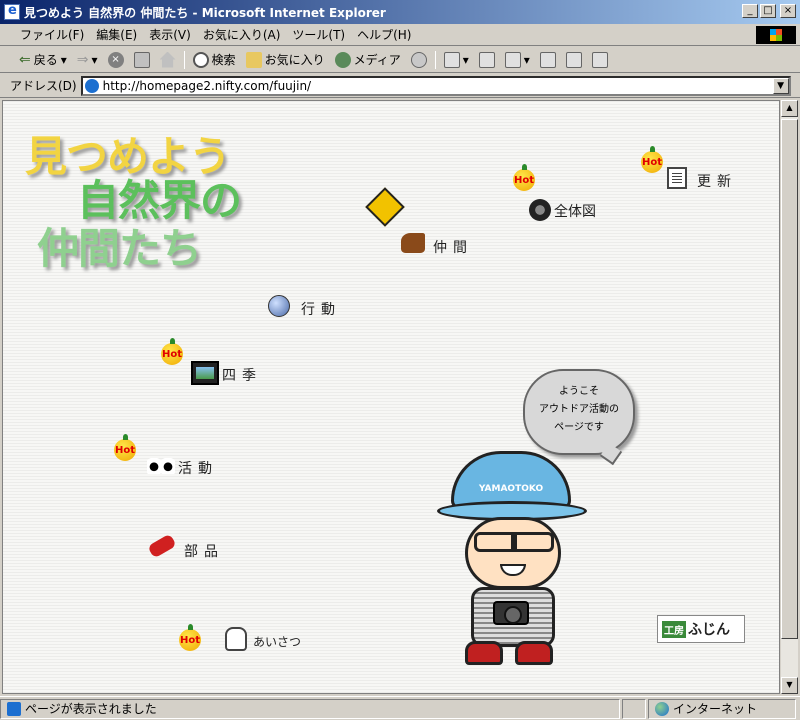 The image size is (800, 720). Describe the element at coordinates (451, 59) in the screenshot. I see `mail-icon` at that location.